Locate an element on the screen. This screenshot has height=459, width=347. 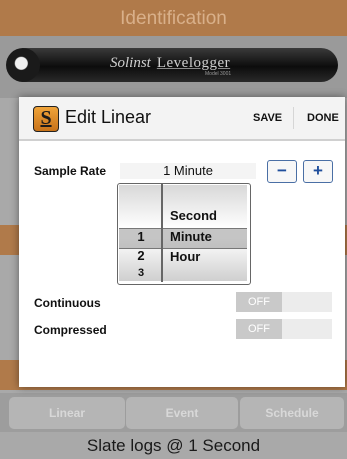
picker-number-option: 1 is located at coordinates (141, 236).